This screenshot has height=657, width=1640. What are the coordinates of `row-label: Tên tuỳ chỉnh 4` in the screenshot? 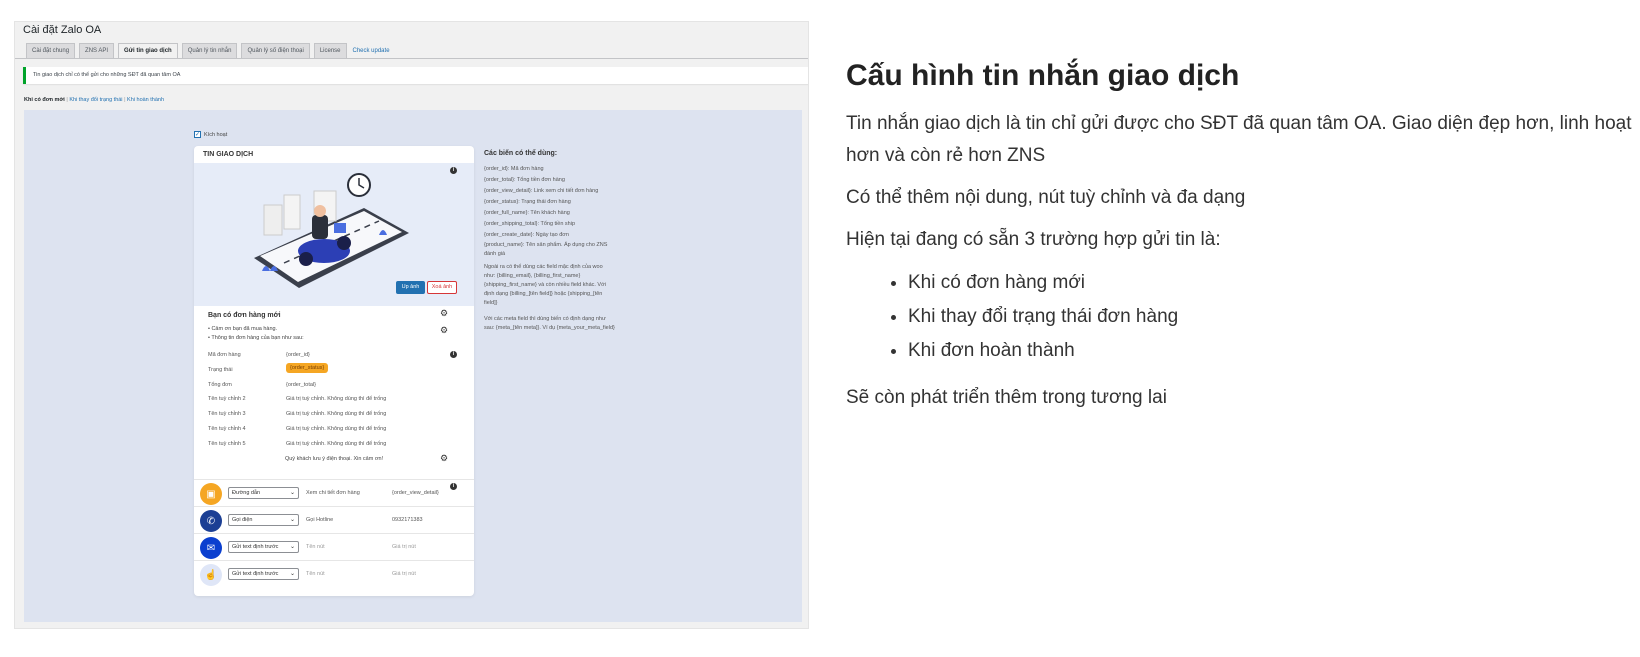 It's located at (227, 429).